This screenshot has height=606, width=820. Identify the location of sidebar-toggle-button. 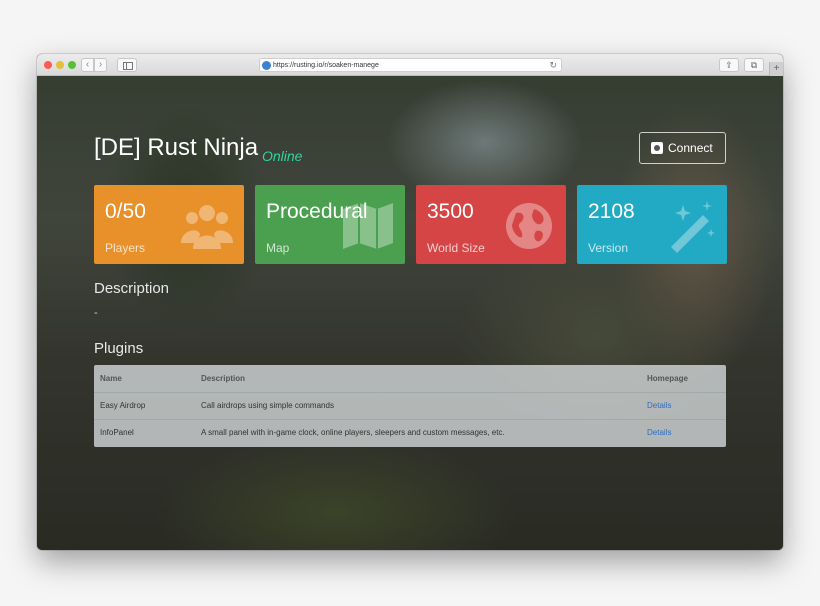
(127, 65).